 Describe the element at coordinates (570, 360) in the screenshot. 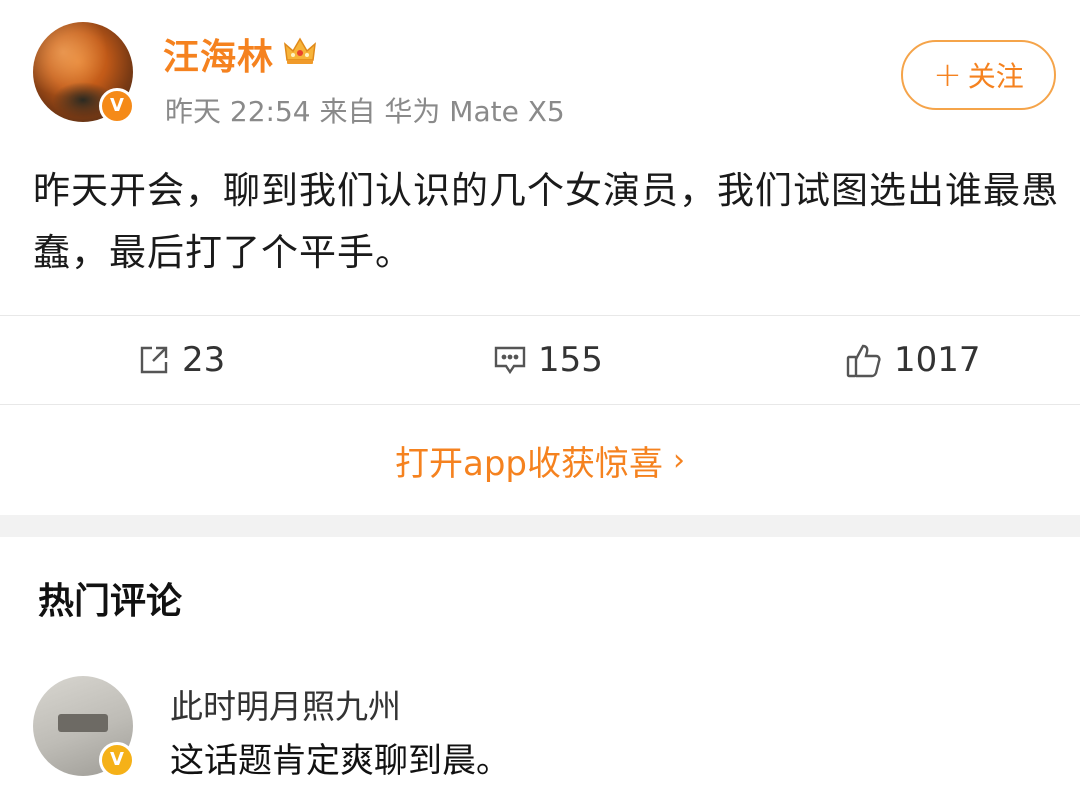

I see `comment-count: 155` at that location.